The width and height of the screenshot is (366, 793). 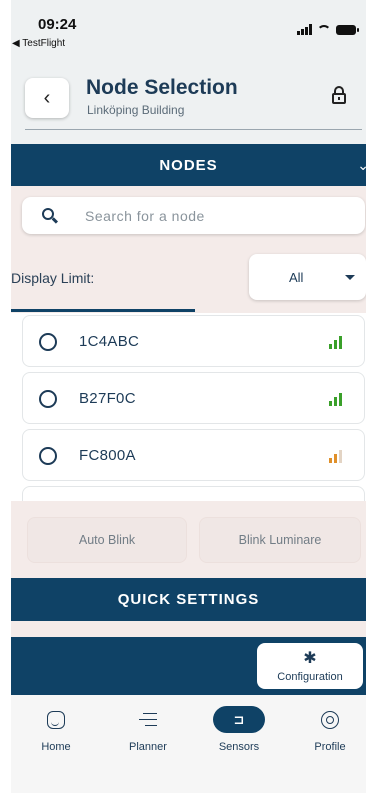 I want to click on nodes-section-toggle: NODES ⌄, so click(x=188, y=165).